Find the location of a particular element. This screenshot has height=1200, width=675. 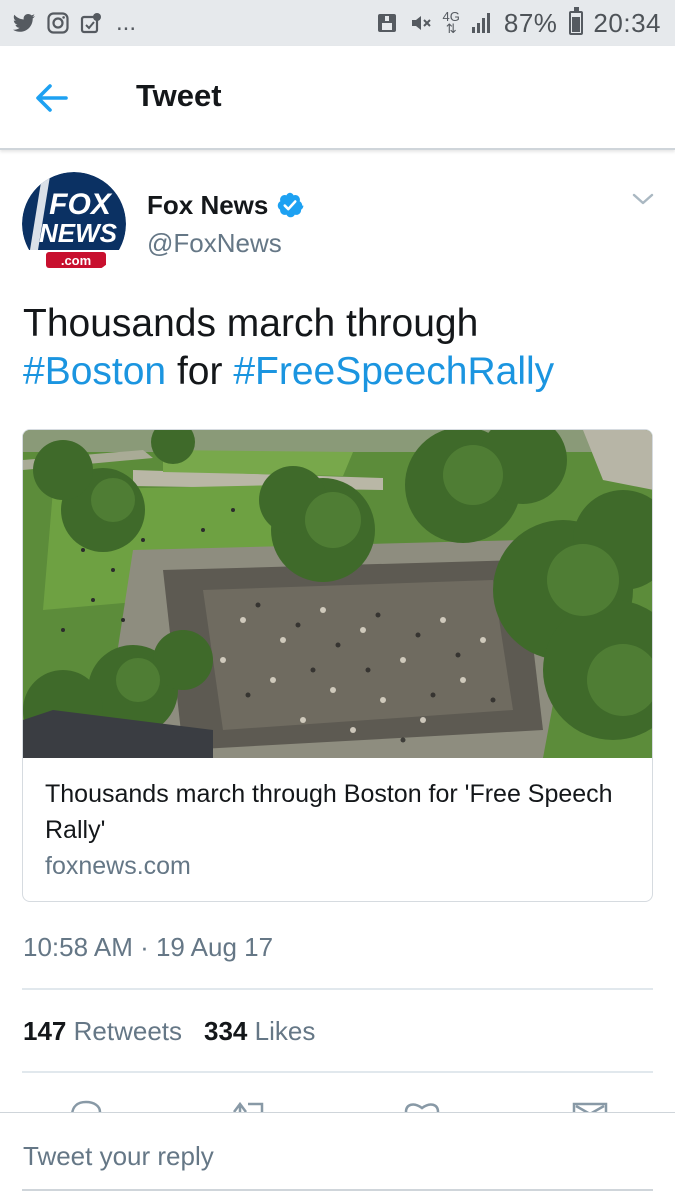

author-handle: @FoxNews is located at coordinates (214, 243).